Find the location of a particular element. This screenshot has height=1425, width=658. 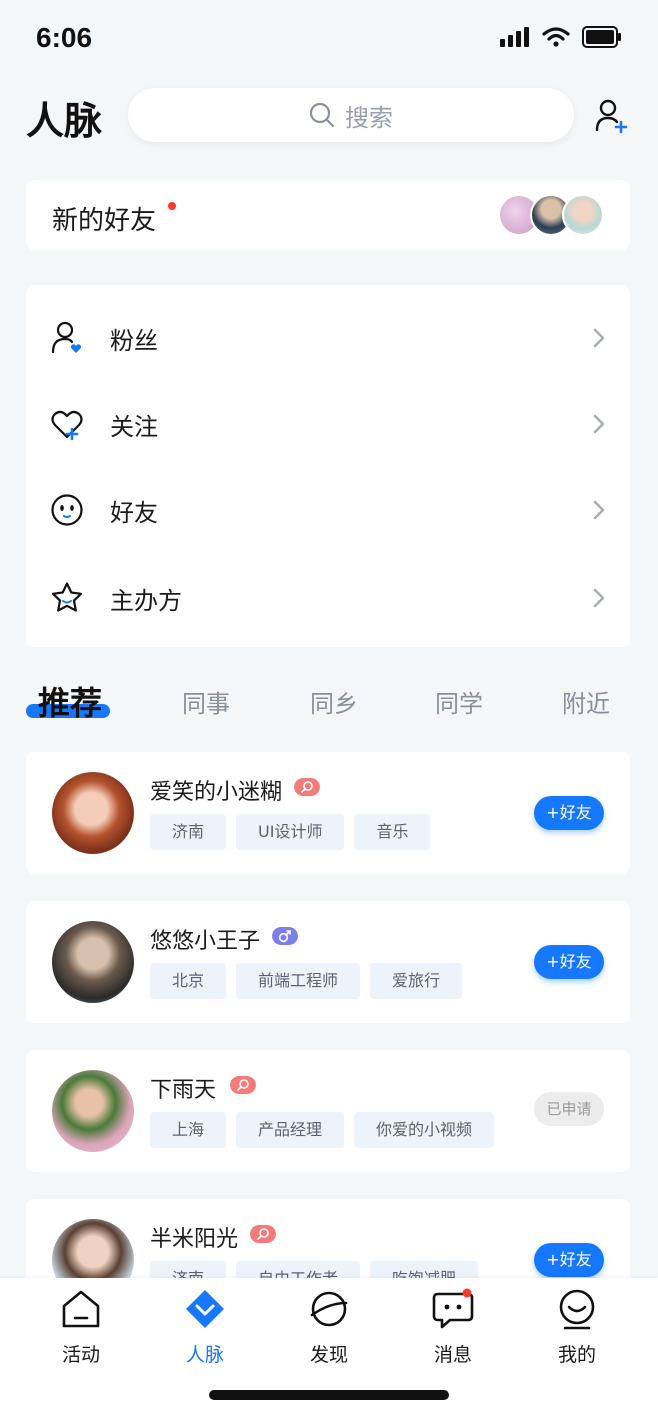

male-badge-icon is located at coordinates (285, 936).